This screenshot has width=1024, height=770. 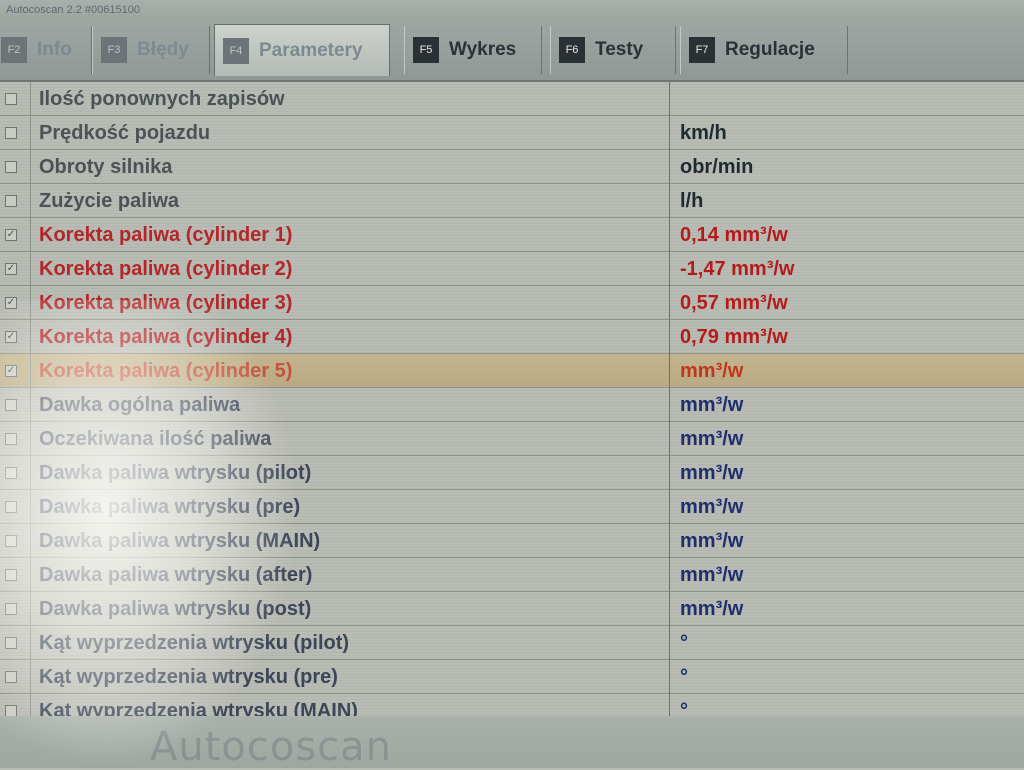 What do you see at coordinates (350, 643) in the screenshot?
I see `param-name: Kąt wyprzedzenia wtrysku (pilot)` at bounding box center [350, 643].